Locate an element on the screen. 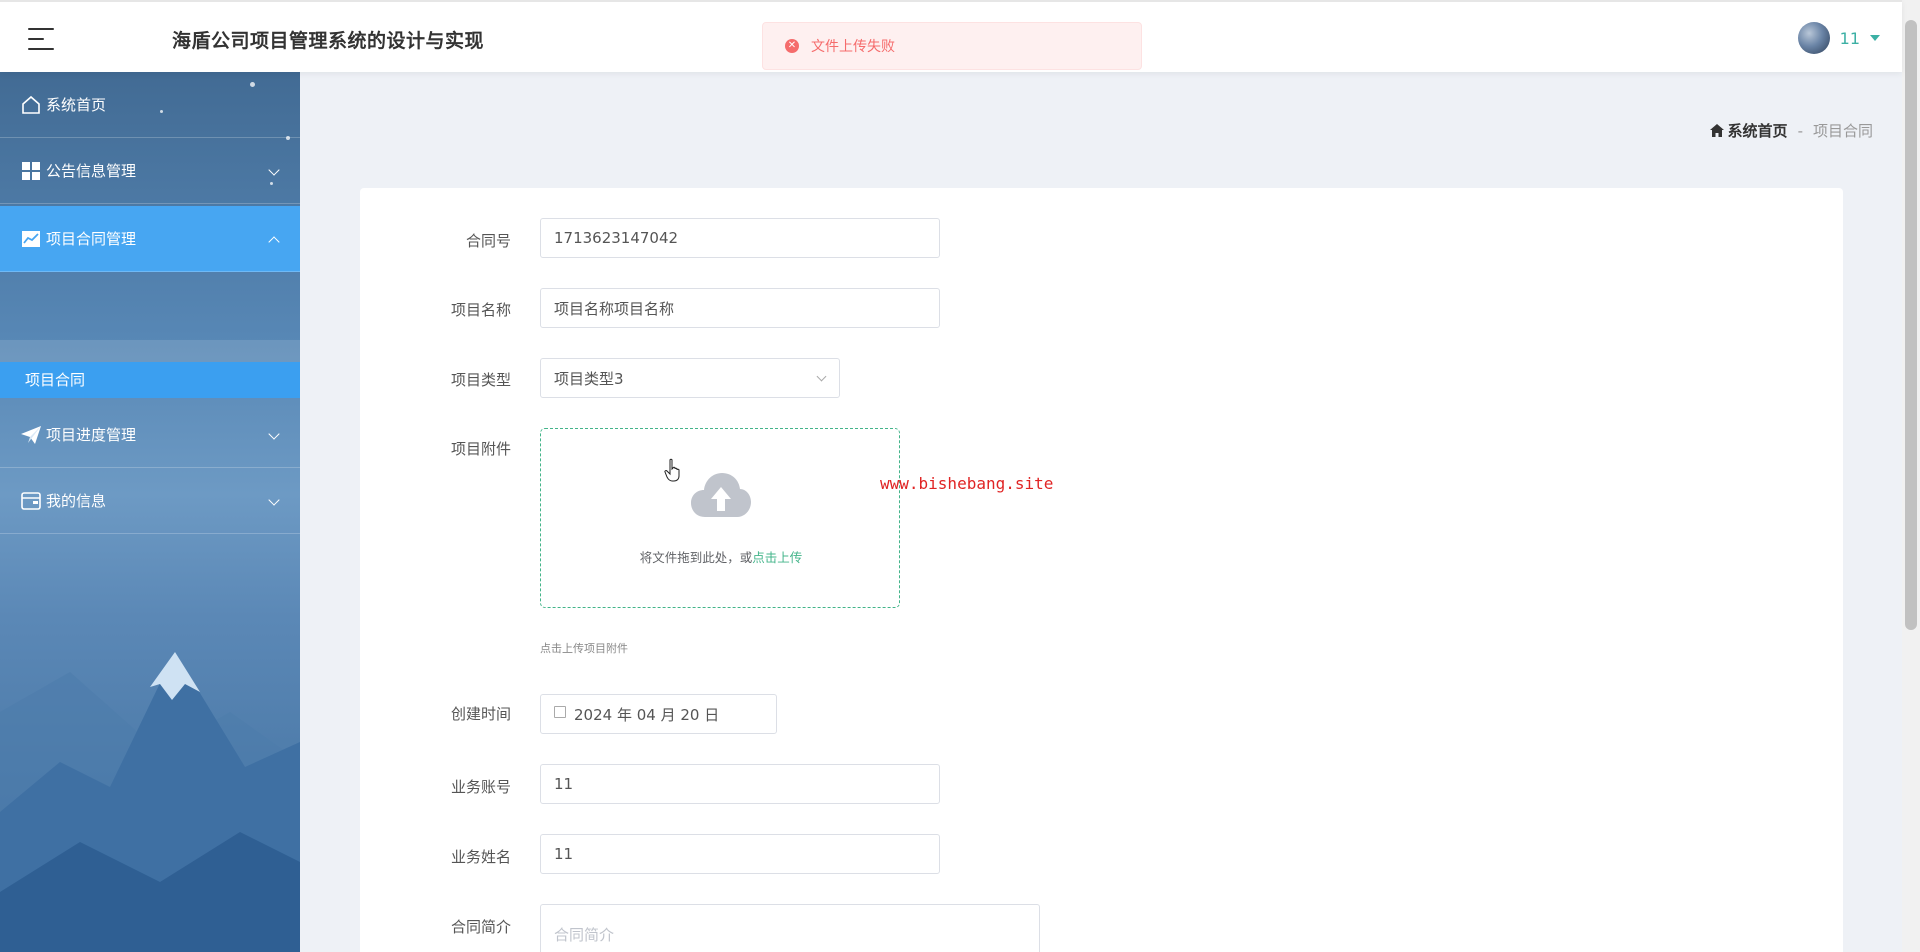  sidebar: 系统首页 公告信息管理 项目合同管理 项目合同 项目进度管理 我的信息 is located at coordinates (150, 512).